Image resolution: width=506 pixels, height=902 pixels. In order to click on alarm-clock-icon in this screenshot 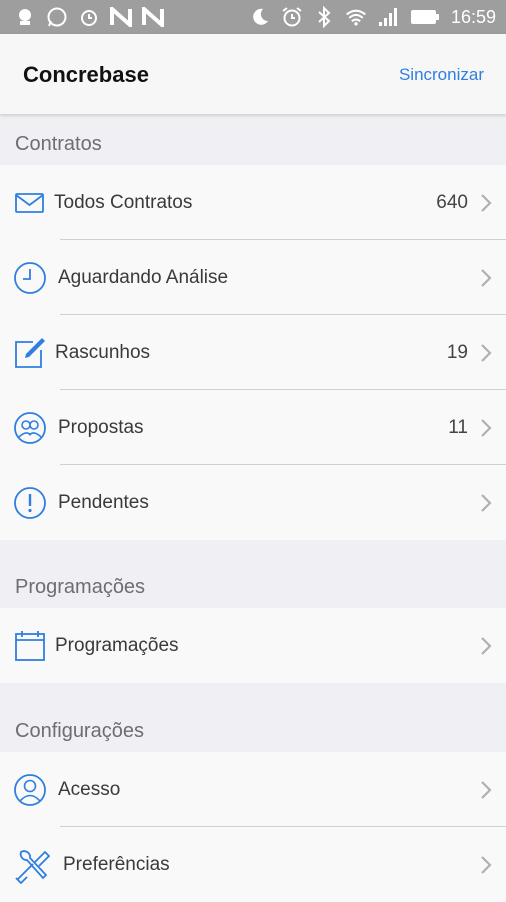, I will do `click(292, 17)`.